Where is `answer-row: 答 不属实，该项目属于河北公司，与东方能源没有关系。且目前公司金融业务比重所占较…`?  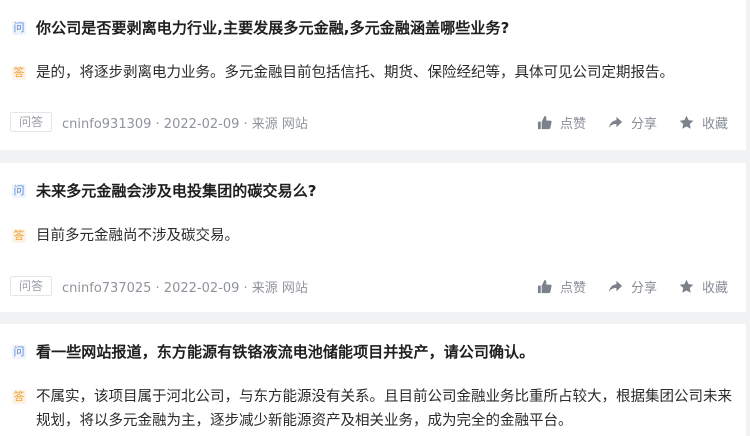
answer-row: 答 不属实，该项目属于河北公司，与东方能源没有关系。且目前公司金融业务比重所占较… is located at coordinates (373, 410).